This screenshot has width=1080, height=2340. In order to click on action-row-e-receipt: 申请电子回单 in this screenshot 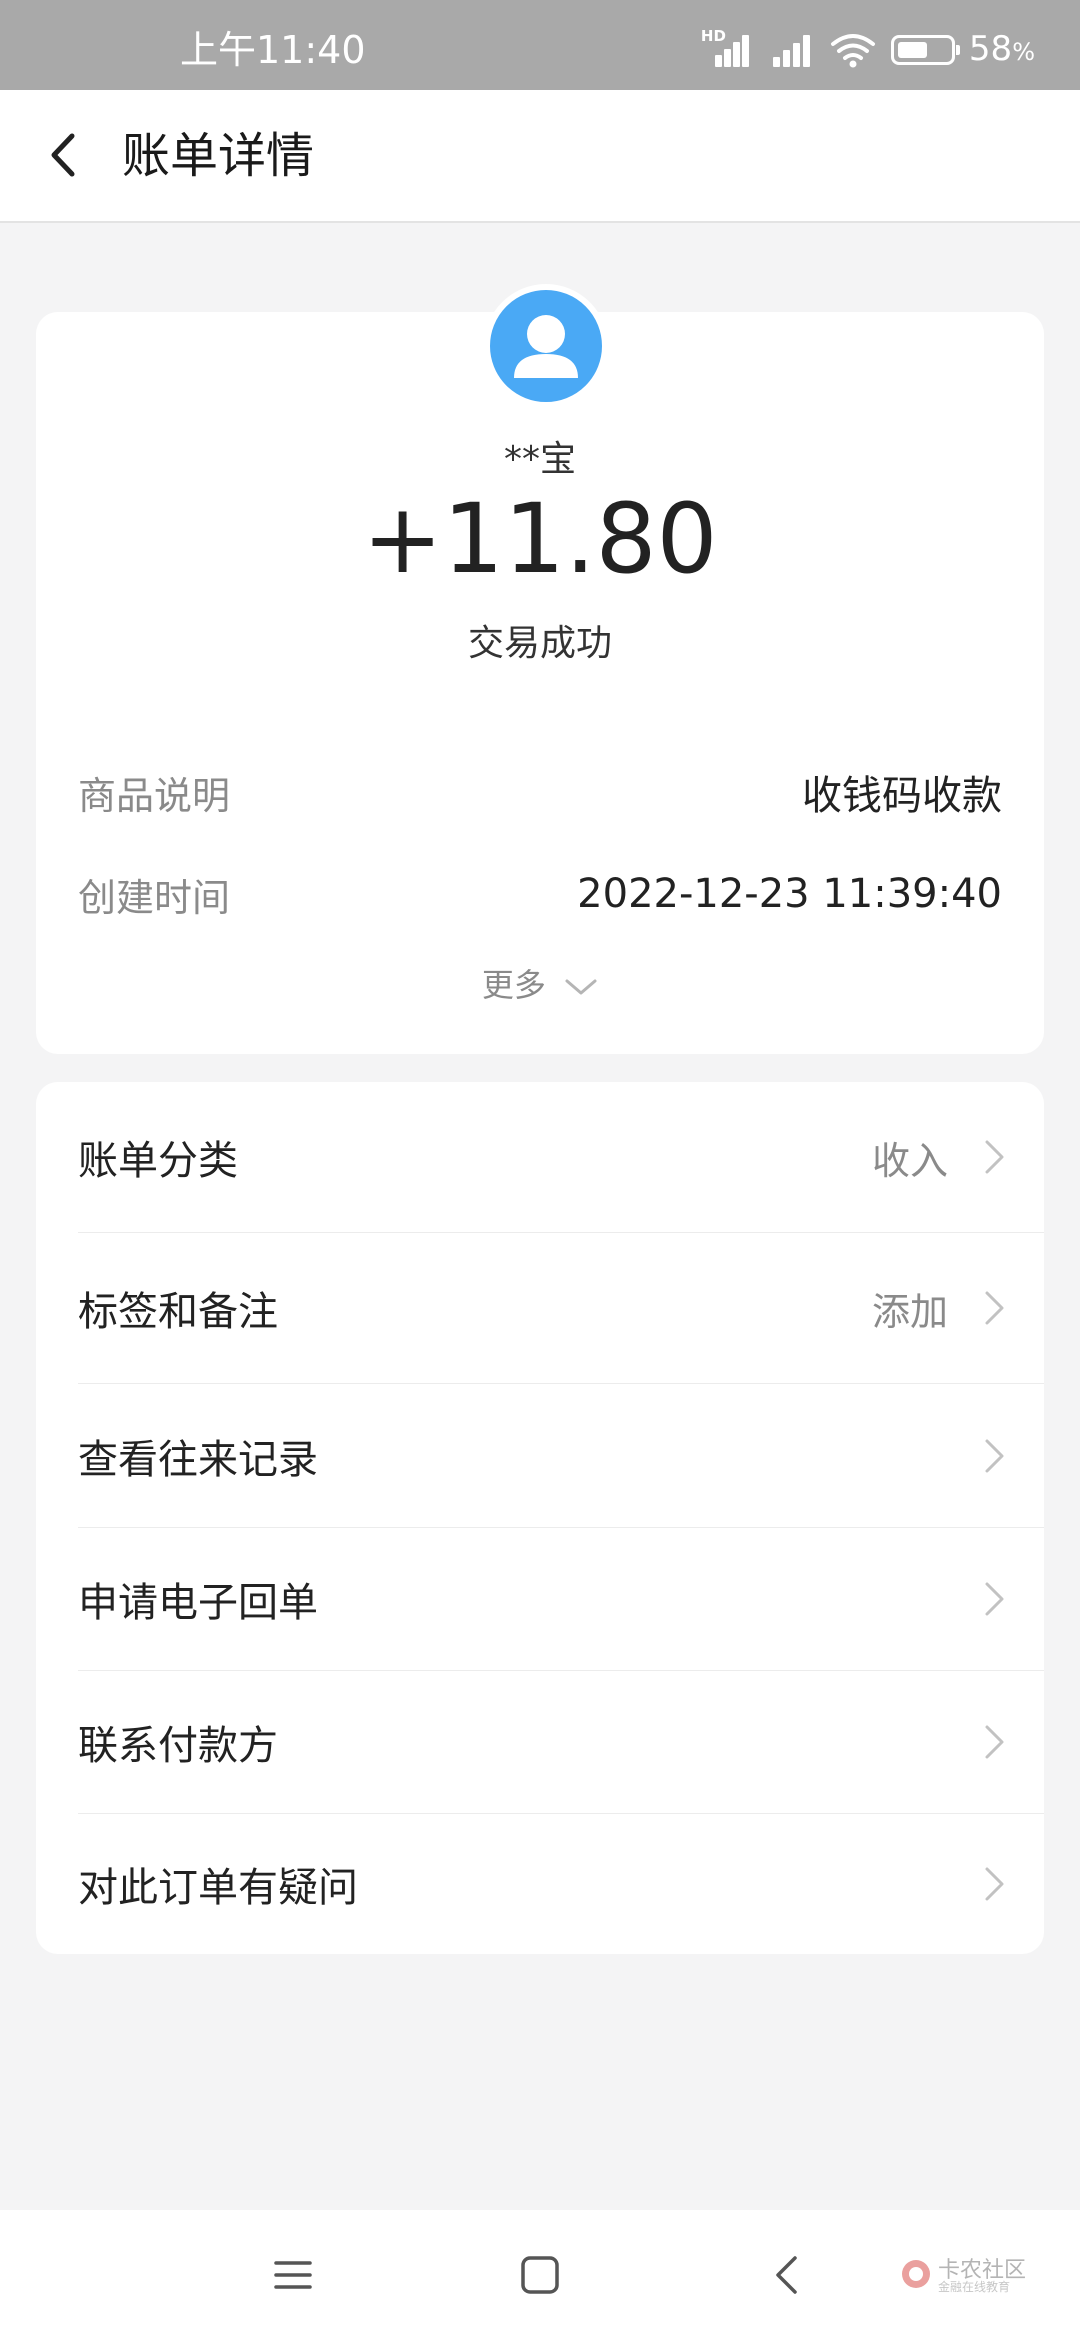, I will do `click(540, 1599)`.